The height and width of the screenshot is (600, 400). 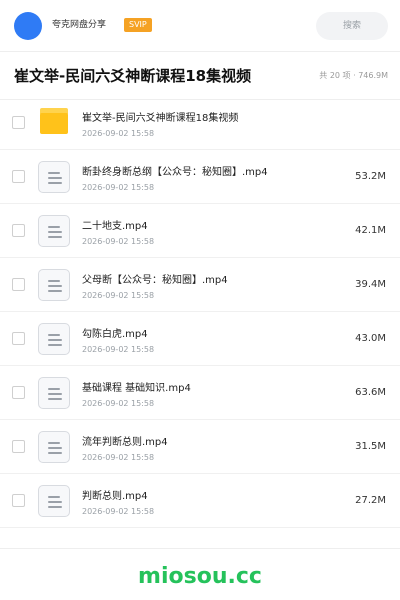 I want to click on list-item: 流年判断总则.mp4 2026-09-02 15:58 31.5M, so click(x=200, y=447).